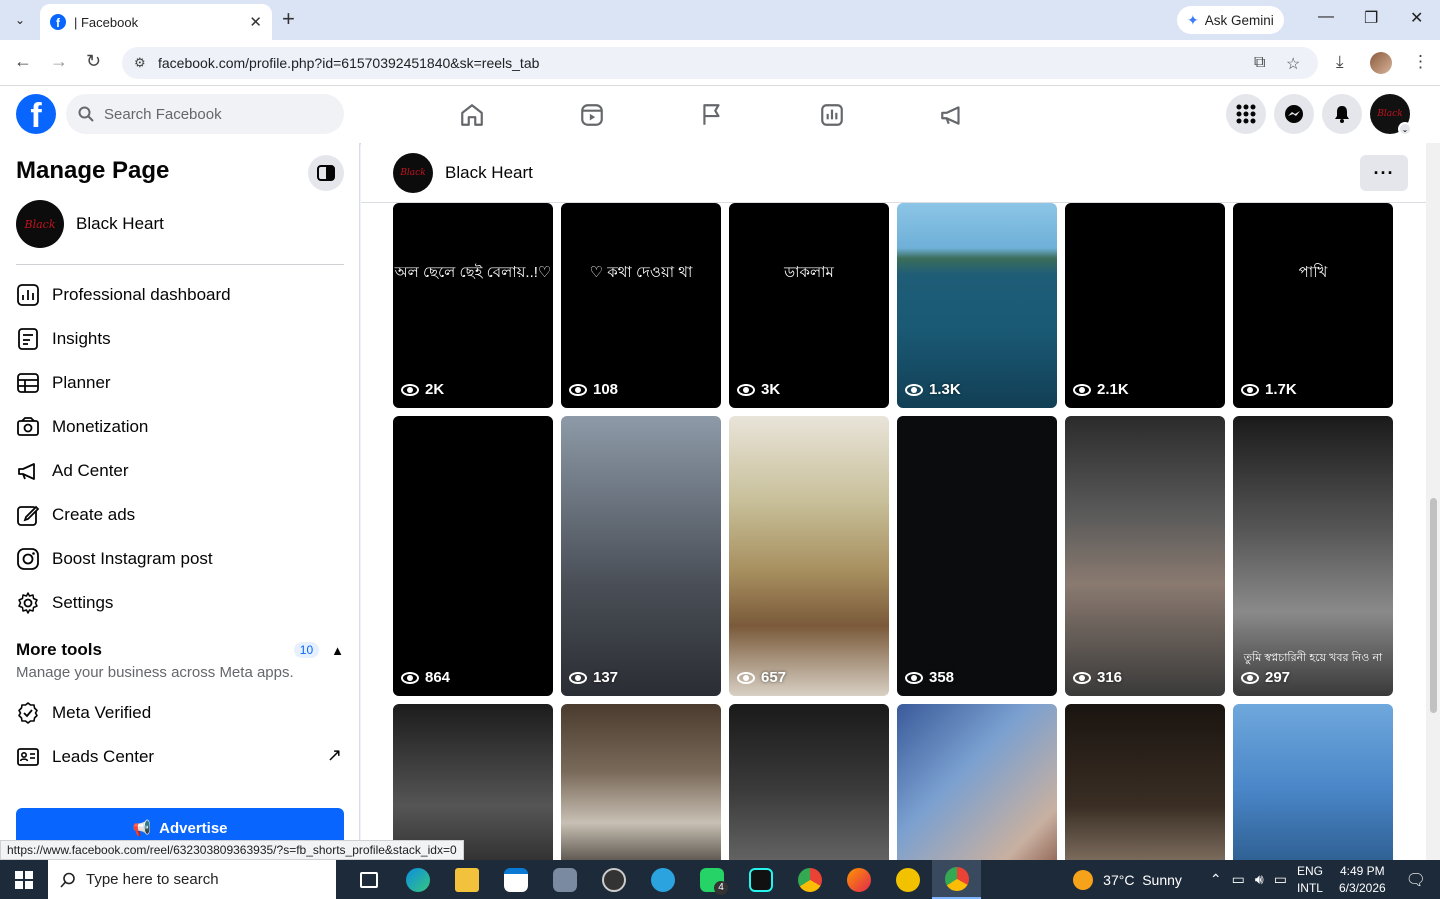 This screenshot has height=899, width=1440. What do you see at coordinates (180, 427) in the screenshot?
I see `sidebar-item-monetization: Monetization` at bounding box center [180, 427].